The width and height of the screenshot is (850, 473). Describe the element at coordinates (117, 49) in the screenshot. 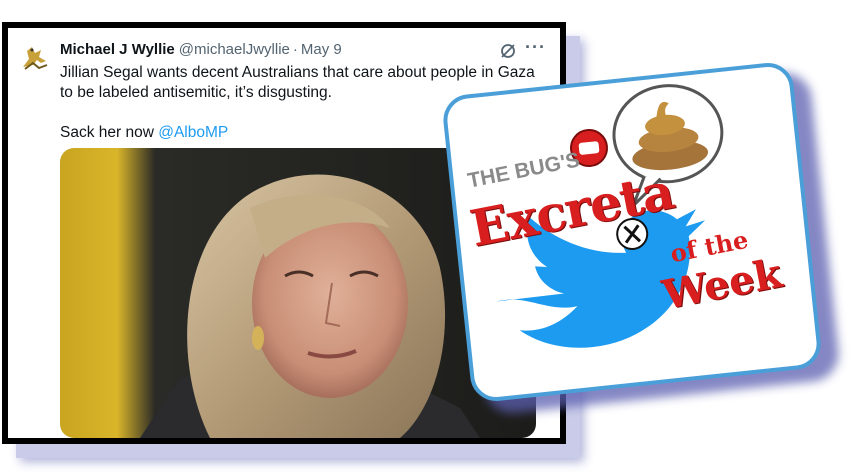

I see `author-name: Michael J Wyllie` at that location.